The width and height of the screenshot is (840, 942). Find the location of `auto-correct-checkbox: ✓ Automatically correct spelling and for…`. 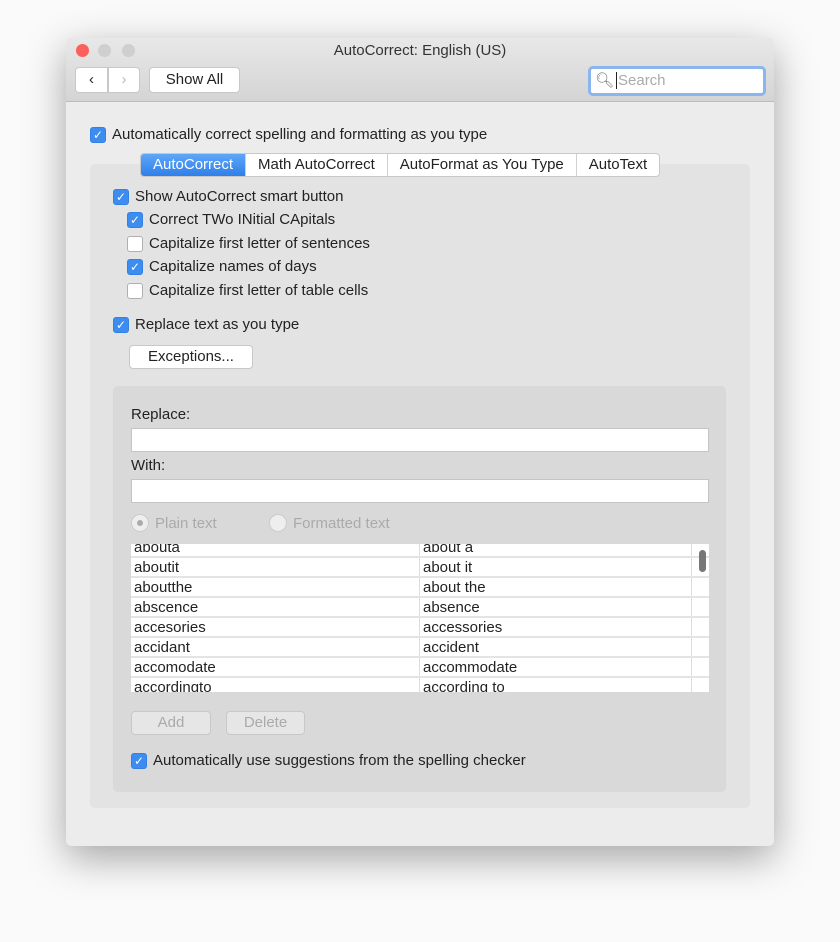

auto-correct-checkbox: ✓ Automatically correct spelling and for… is located at coordinates (288, 134).